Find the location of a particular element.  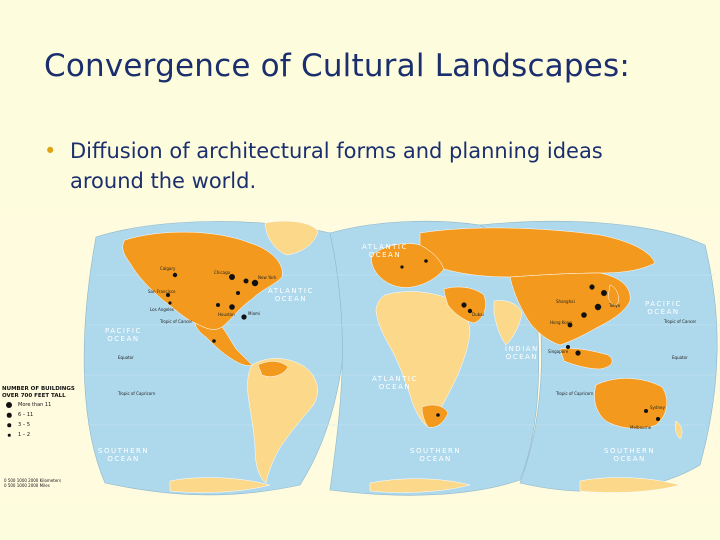

slide-title: Convergence of Cultural Landscapes: is located at coordinates (337, 66).